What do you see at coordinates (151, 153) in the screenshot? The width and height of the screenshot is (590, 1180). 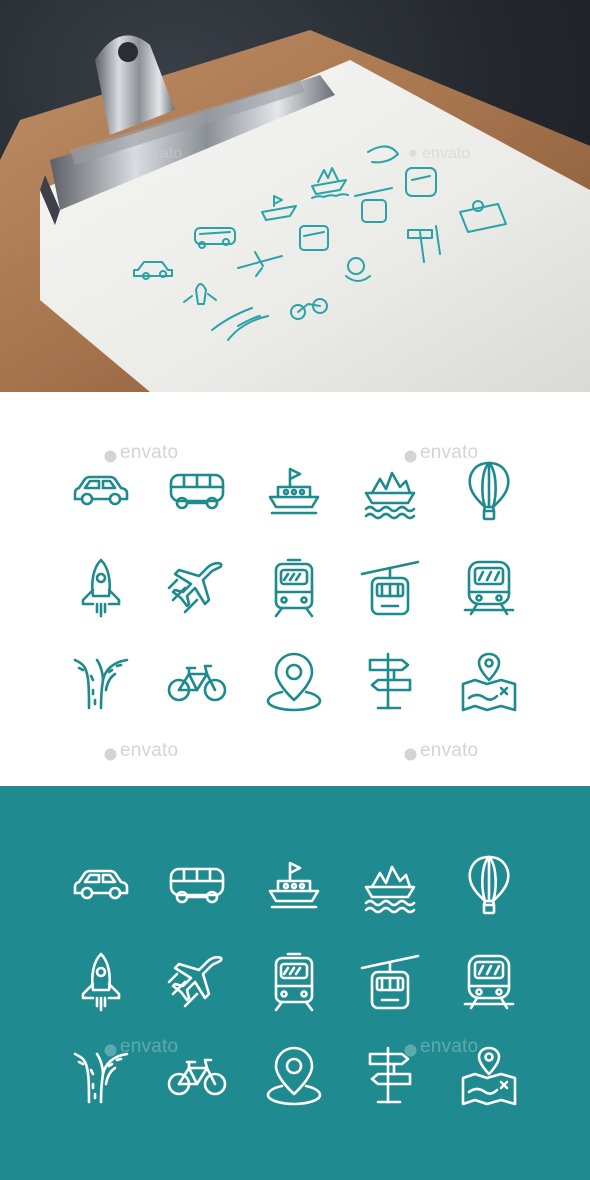 I see `photo-watermark-left: ● envato` at bounding box center [151, 153].